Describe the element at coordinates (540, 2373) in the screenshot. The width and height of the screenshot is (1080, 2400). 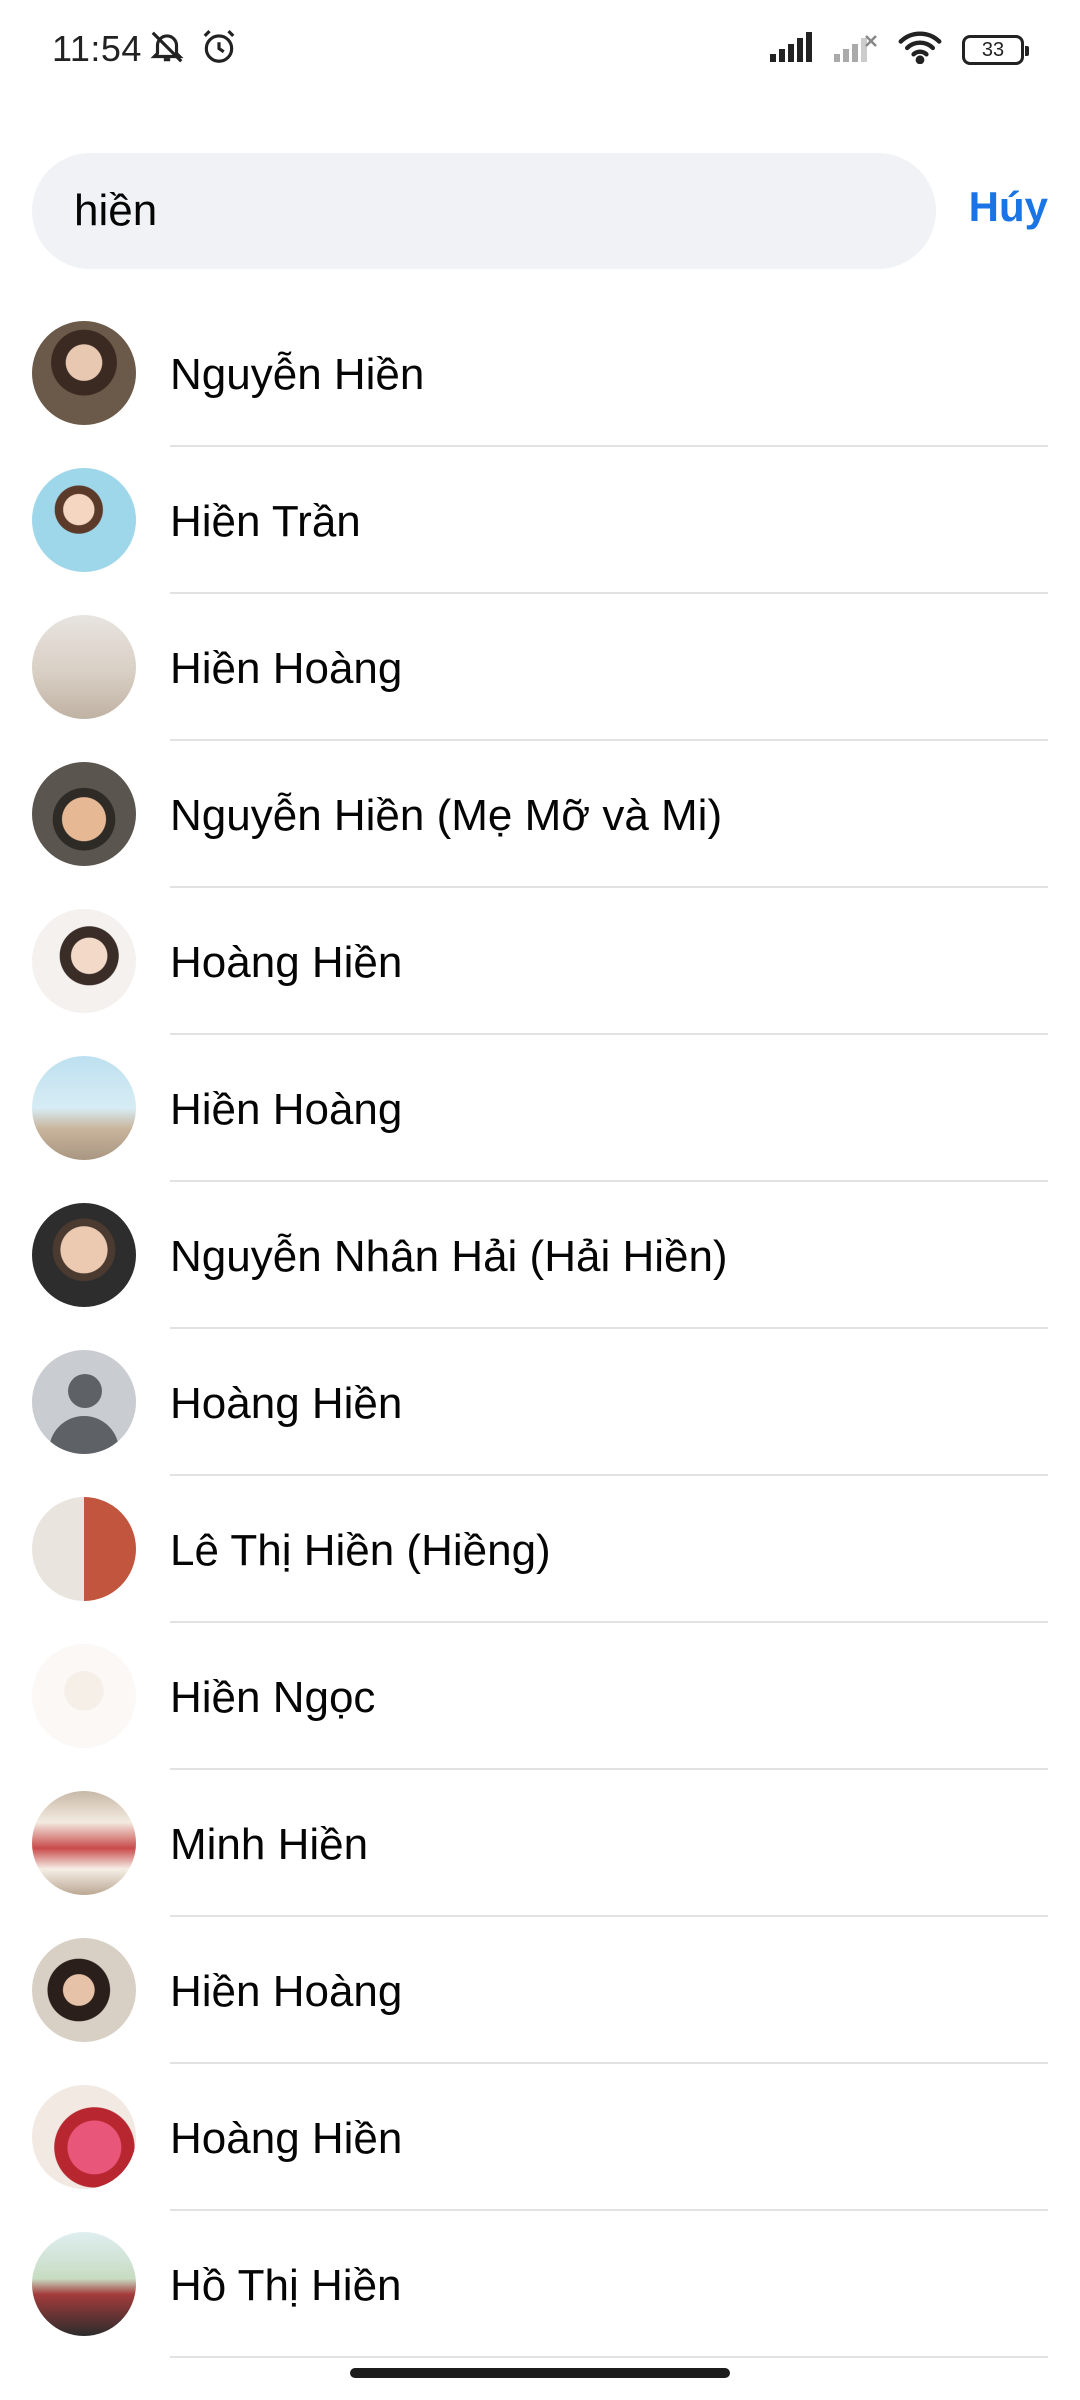
I see `home-indicator` at that location.